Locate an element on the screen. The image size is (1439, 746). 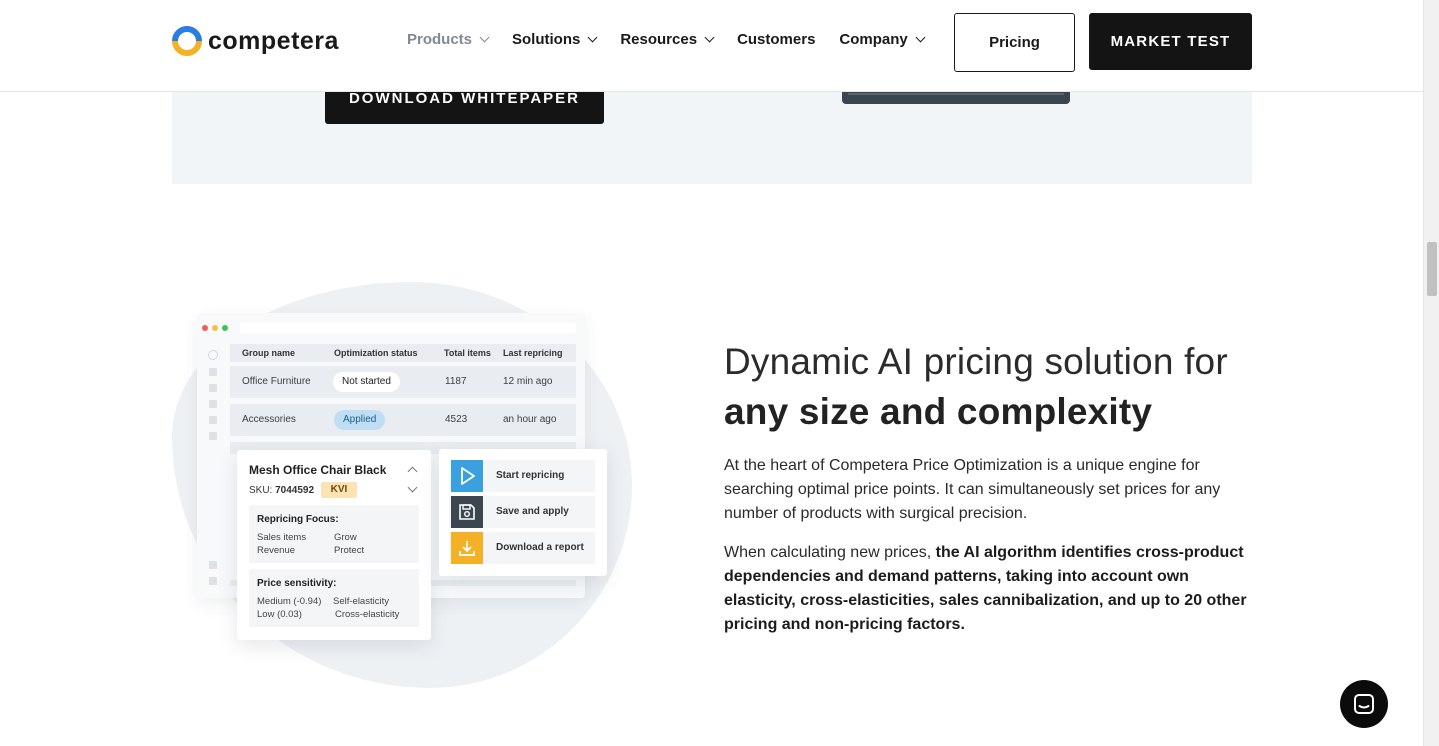
chat-icon is located at coordinates (1364, 704).